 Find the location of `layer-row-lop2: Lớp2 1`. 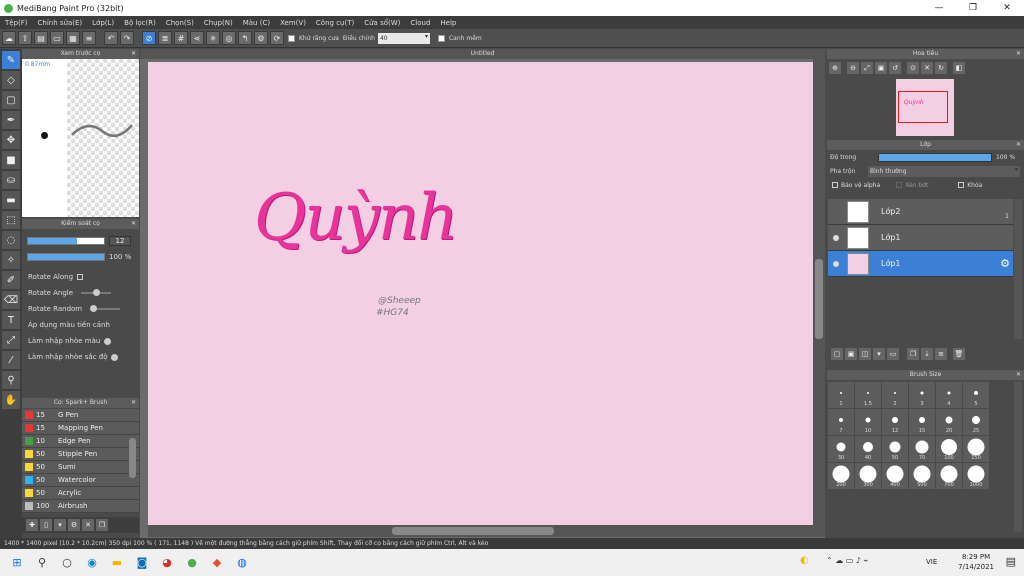

layer-row-lop2: Lớp2 1 is located at coordinates (920, 212).